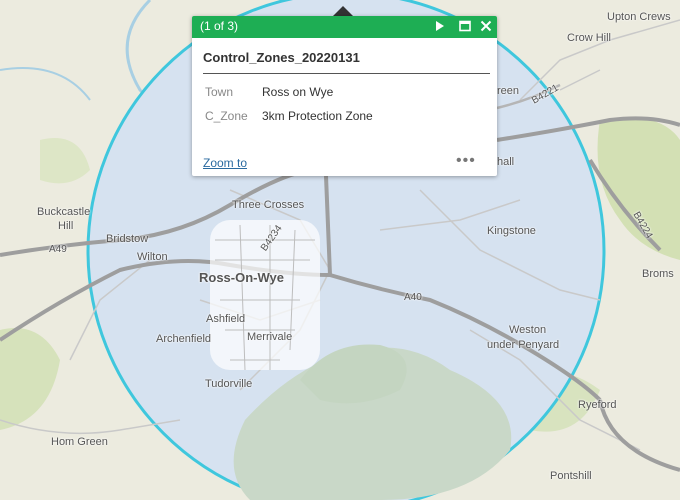  Describe the element at coordinates (184, 339) in the screenshot. I see `label-archenfield: Archenfield` at that location.